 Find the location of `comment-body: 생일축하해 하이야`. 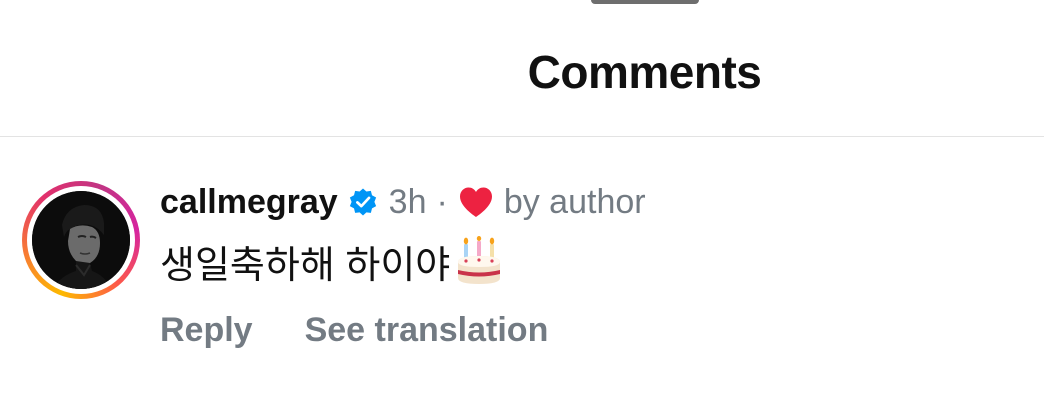

comment-body: 생일축하해 하이야 is located at coordinates (332, 261).